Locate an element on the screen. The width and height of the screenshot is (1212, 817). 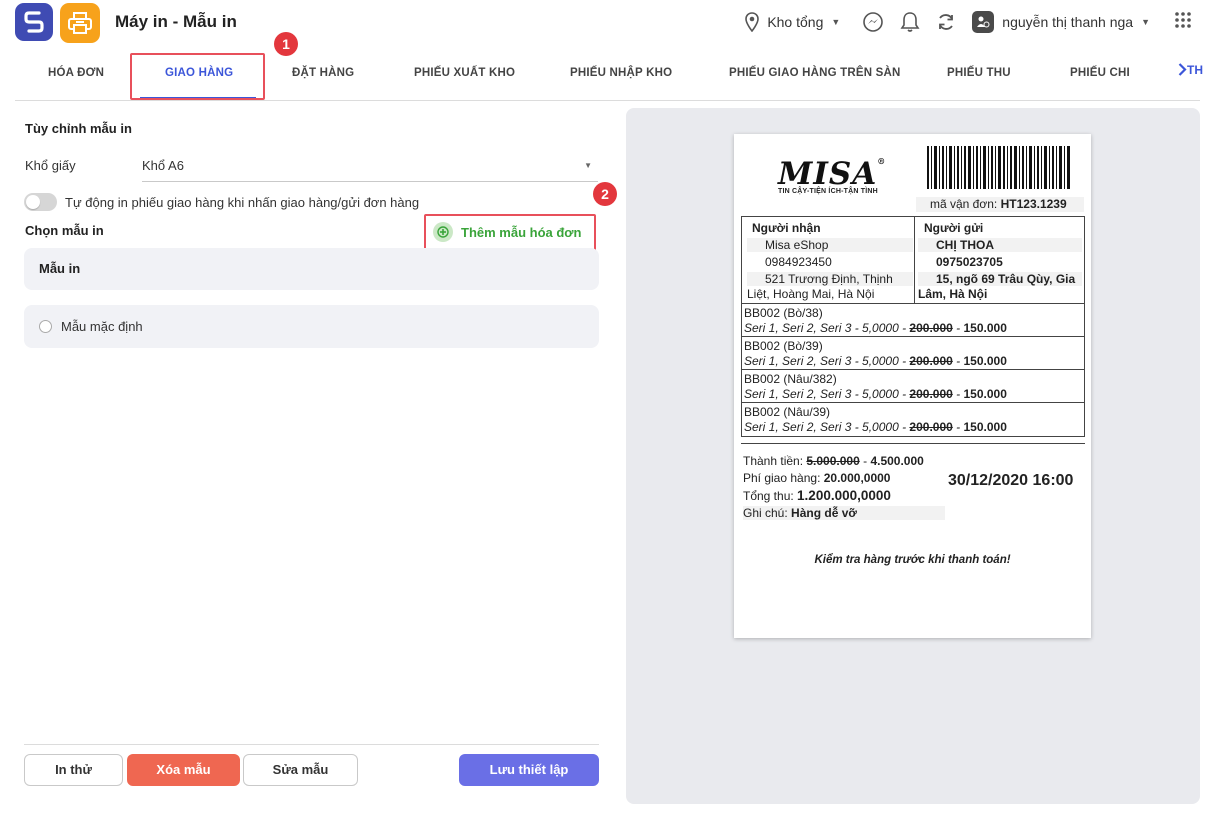
messenger-icon is located at coordinates (873, 22).